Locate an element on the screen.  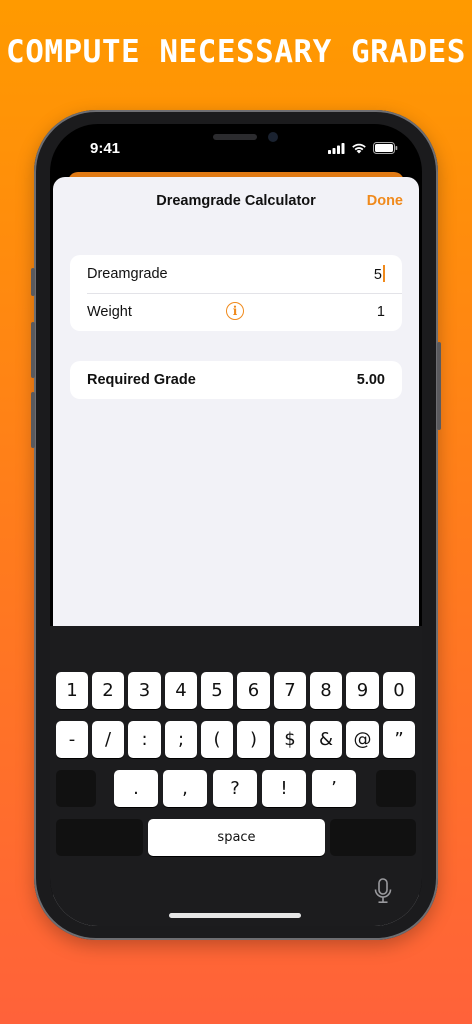
input-group: Dreamgrade 5 Weight i 1 is located at coordinates (236, 293).